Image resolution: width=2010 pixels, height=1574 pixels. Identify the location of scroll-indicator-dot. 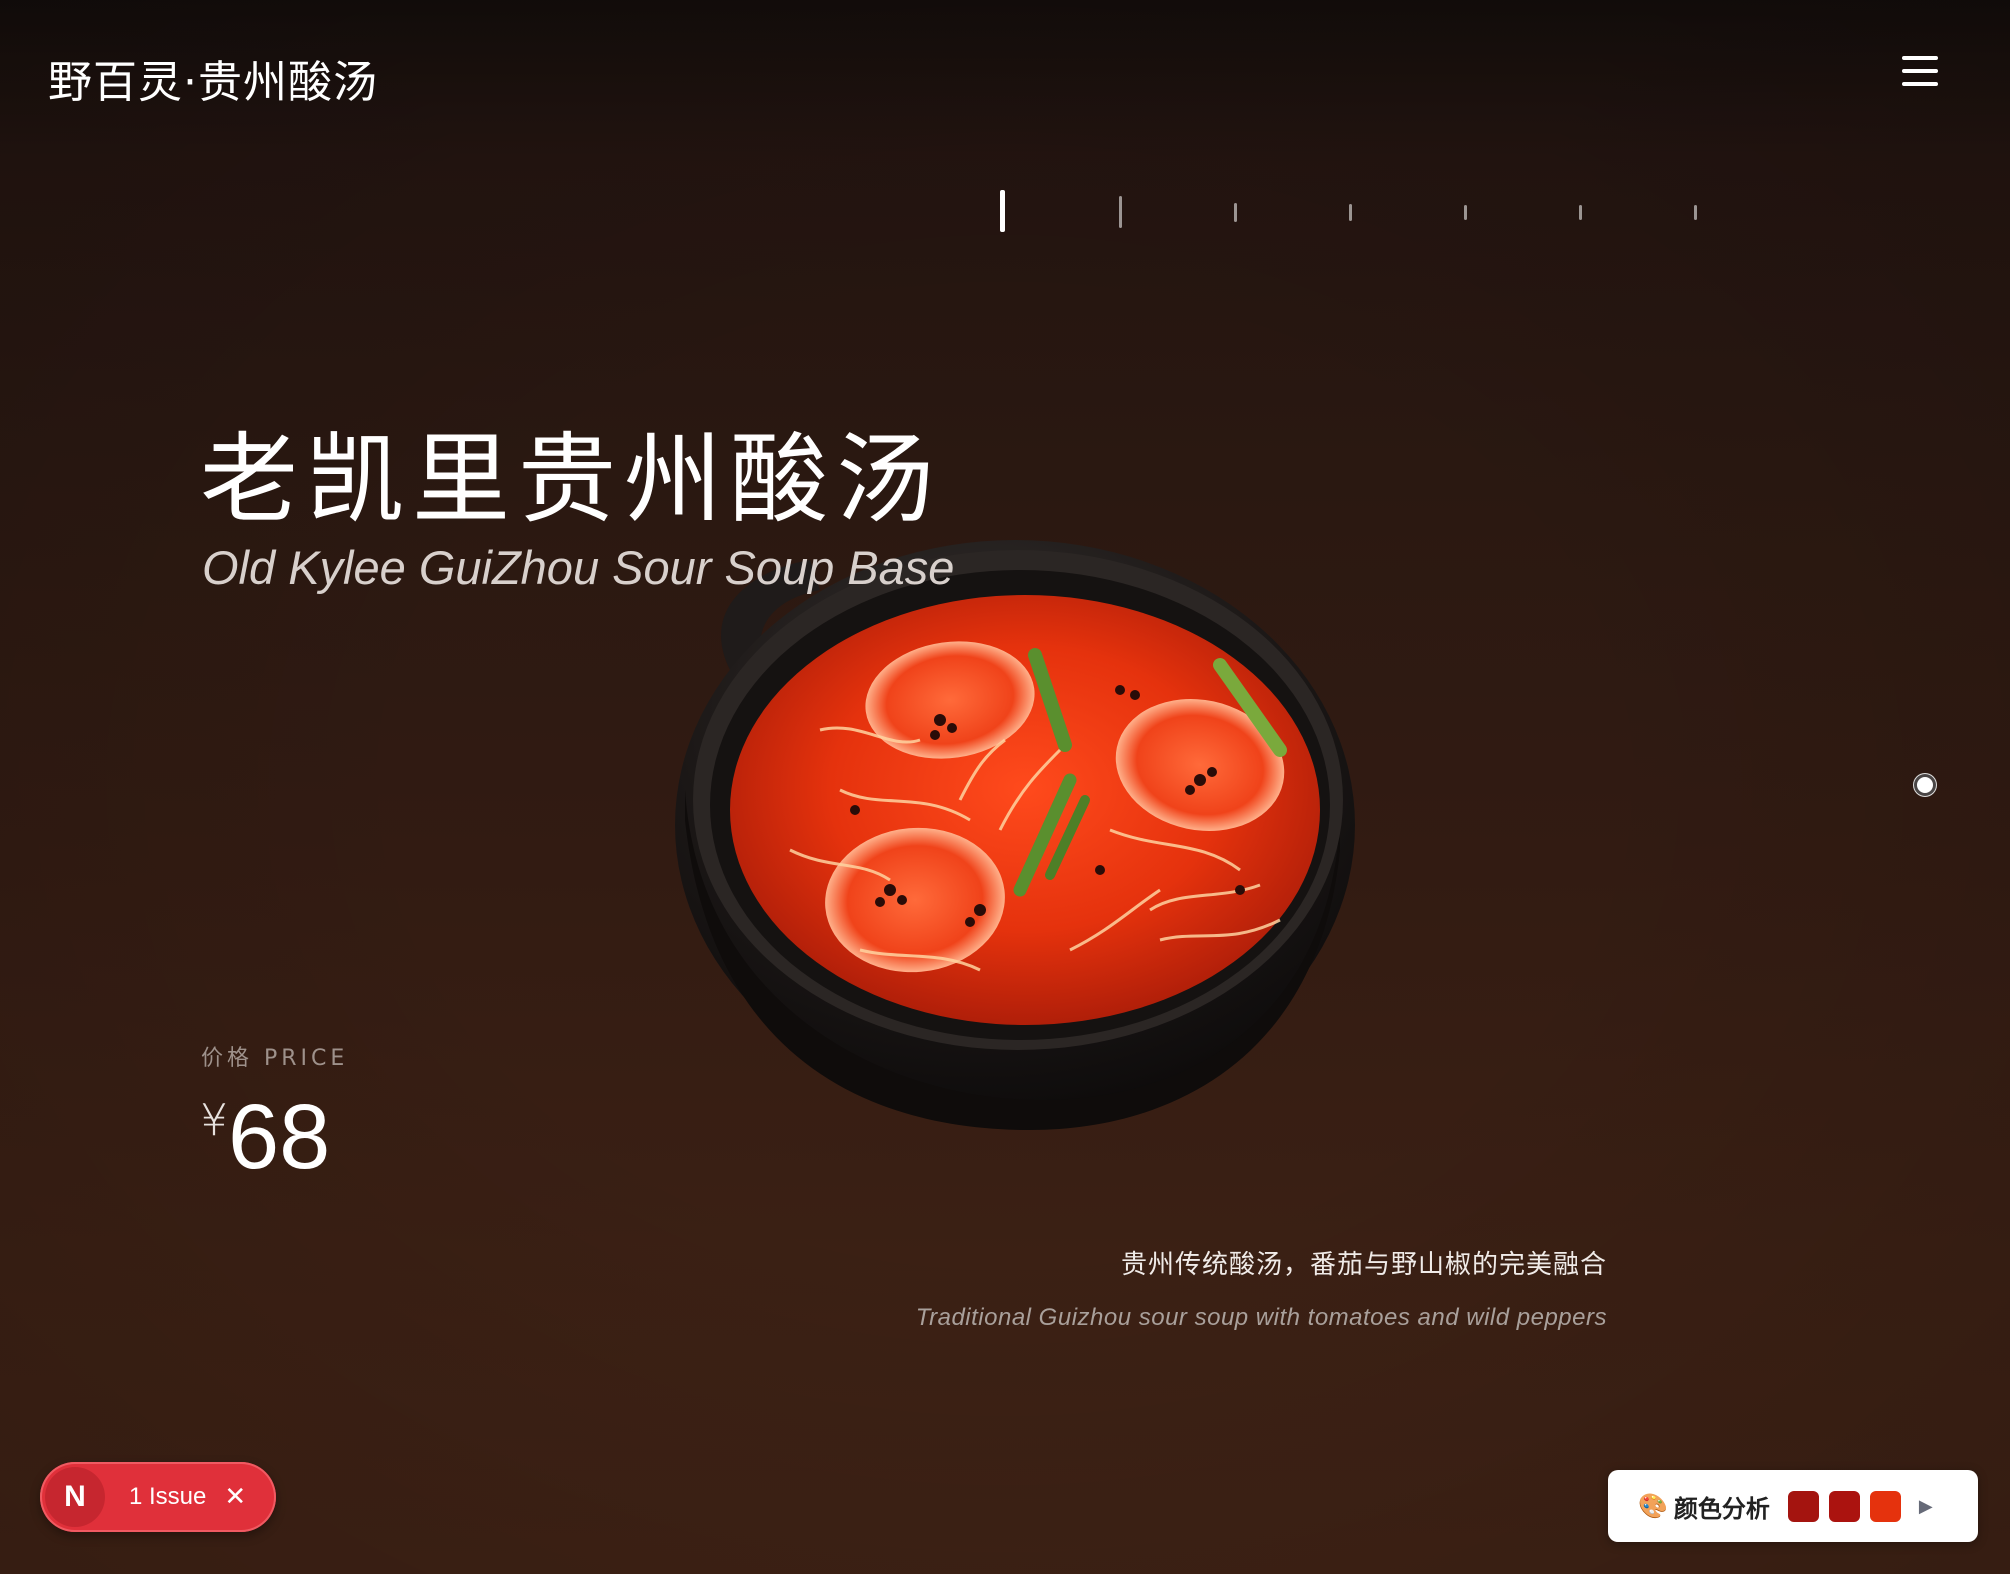
(1925, 785).